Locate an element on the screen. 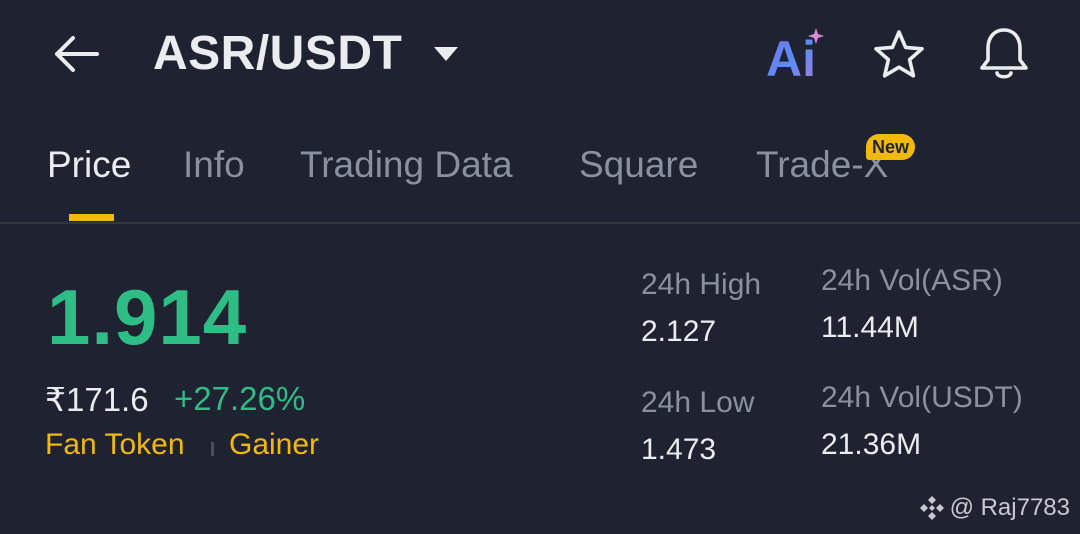 The width and height of the screenshot is (1080, 534). back-button is located at coordinates (76, 54).